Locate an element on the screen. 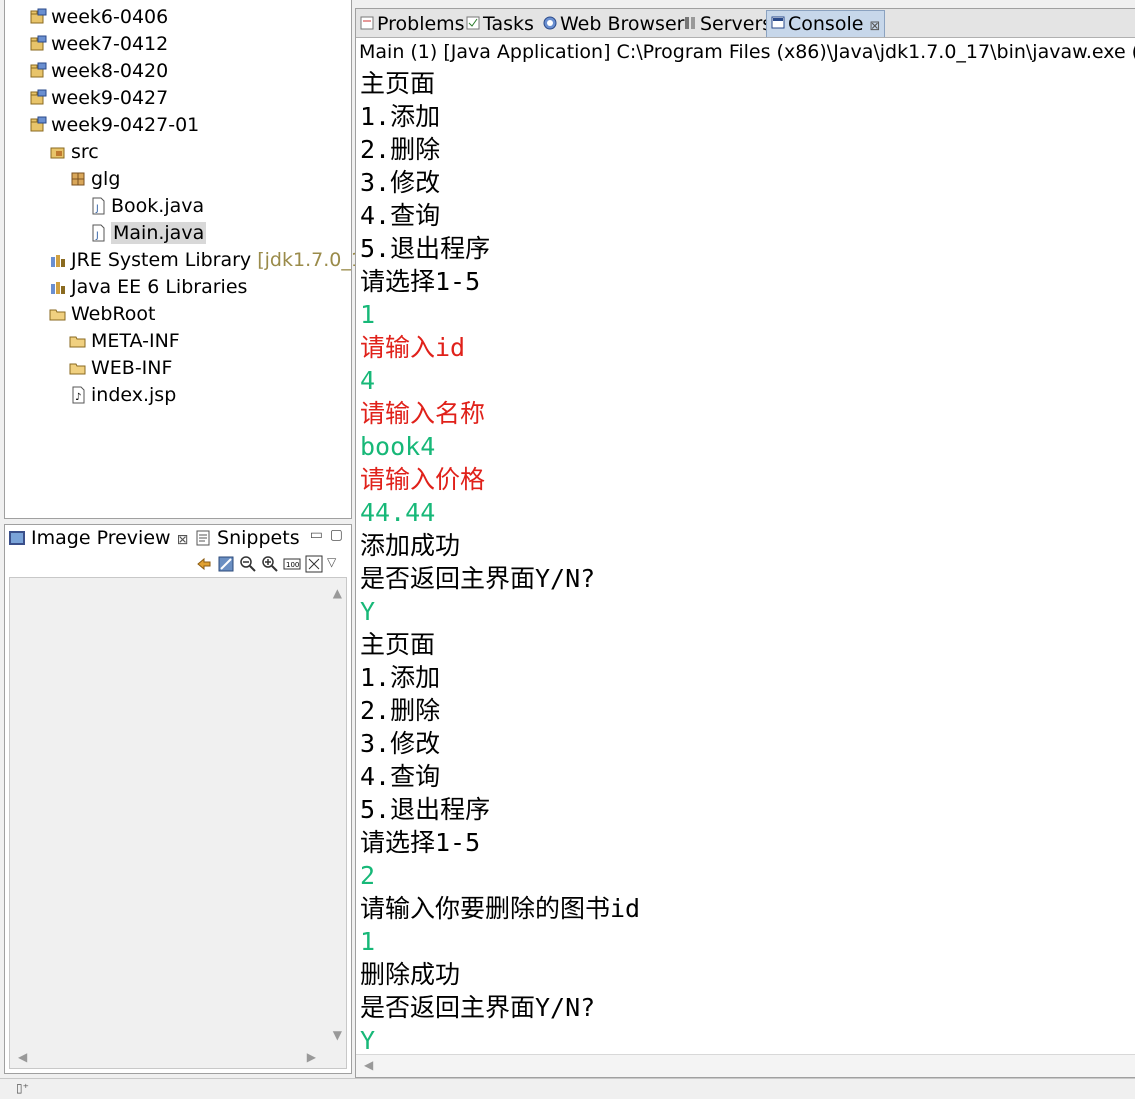 The width and height of the screenshot is (1135, 1099). tree-item-label: week9-0427 is located at coordinates (110, 98).